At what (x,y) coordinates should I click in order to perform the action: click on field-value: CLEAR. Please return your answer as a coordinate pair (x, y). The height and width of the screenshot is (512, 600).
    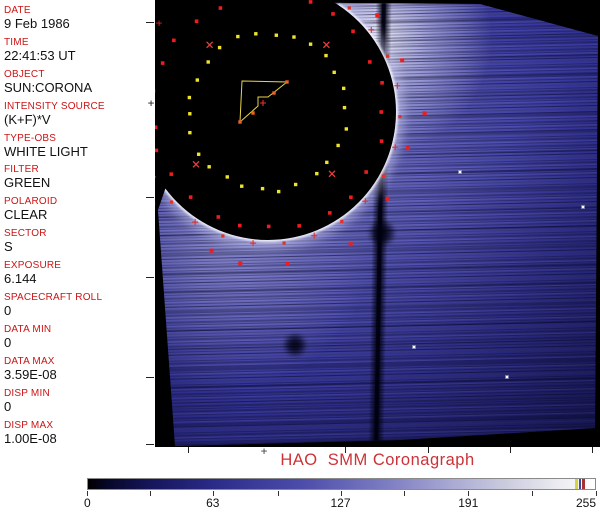
    Looking at the image, I should click on (26, 215).